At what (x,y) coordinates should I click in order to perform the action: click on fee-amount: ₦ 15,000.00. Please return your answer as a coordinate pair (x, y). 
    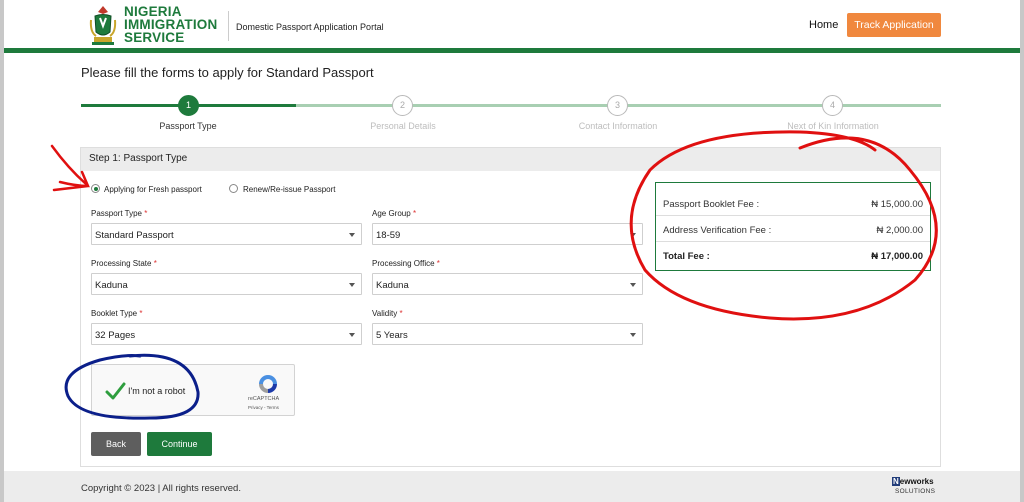
    Looking at the image, I should click on (897, 204).